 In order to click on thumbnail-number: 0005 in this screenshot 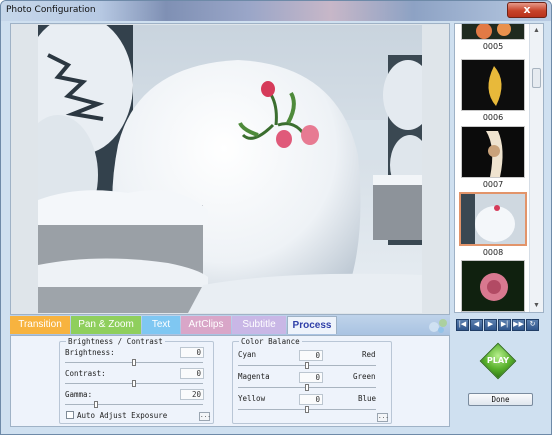, I will do `click(493, 46)`.